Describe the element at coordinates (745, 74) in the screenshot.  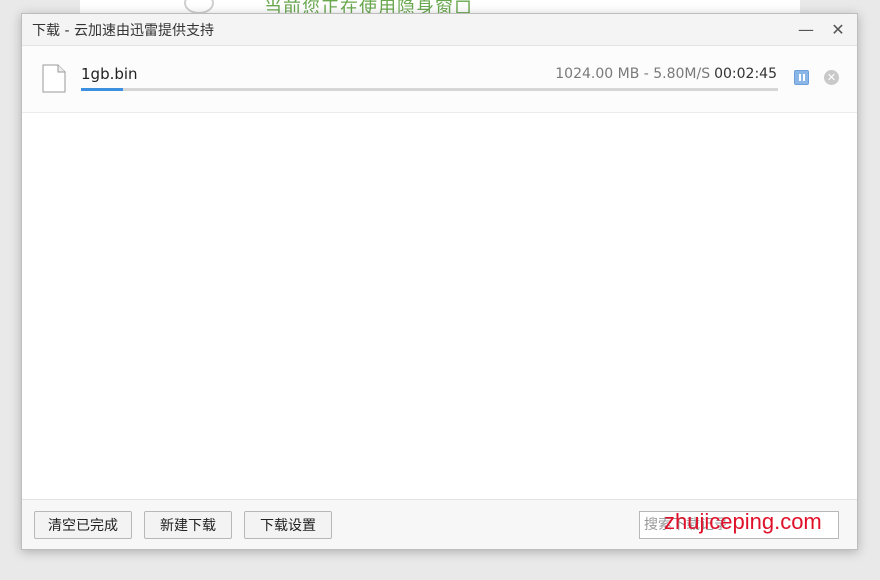
I see `time-remaining: 00:02:45` at that location.